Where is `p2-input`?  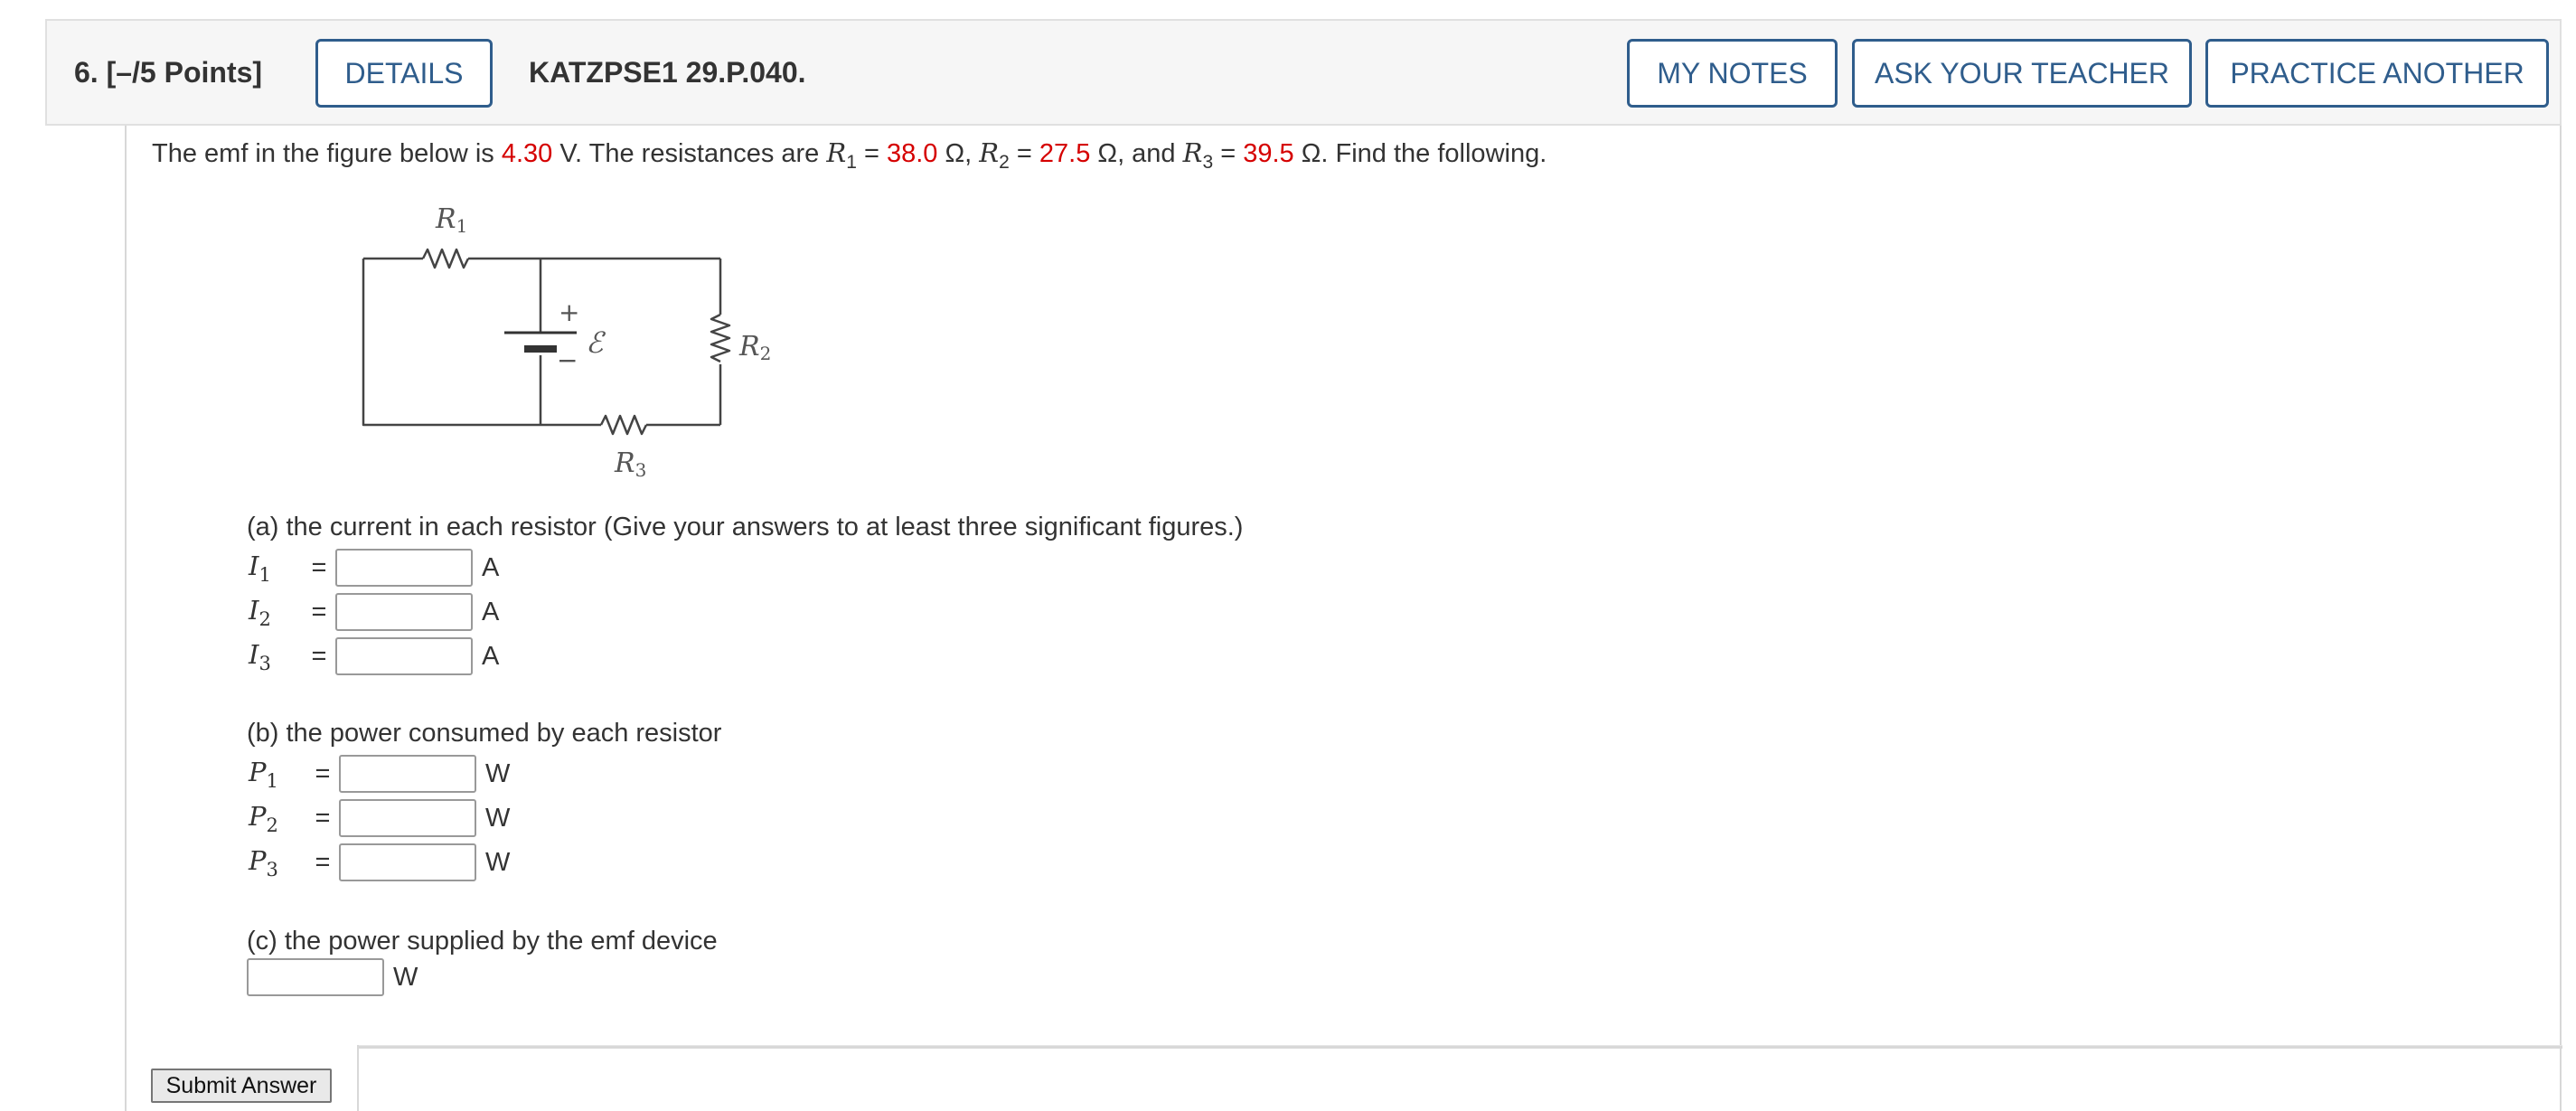 p2-input is located at coordinates (408, 818).